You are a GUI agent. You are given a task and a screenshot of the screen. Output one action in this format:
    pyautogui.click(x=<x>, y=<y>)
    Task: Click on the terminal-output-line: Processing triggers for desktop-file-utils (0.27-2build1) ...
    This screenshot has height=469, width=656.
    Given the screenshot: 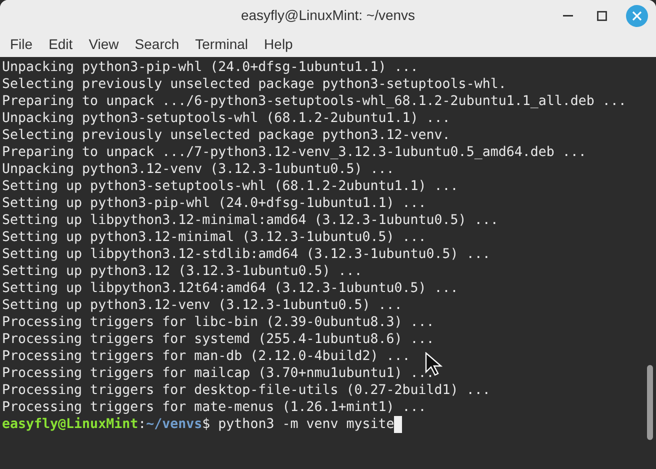 What is the action you would take?
    pyautogui.click(x=246, y=390)
    